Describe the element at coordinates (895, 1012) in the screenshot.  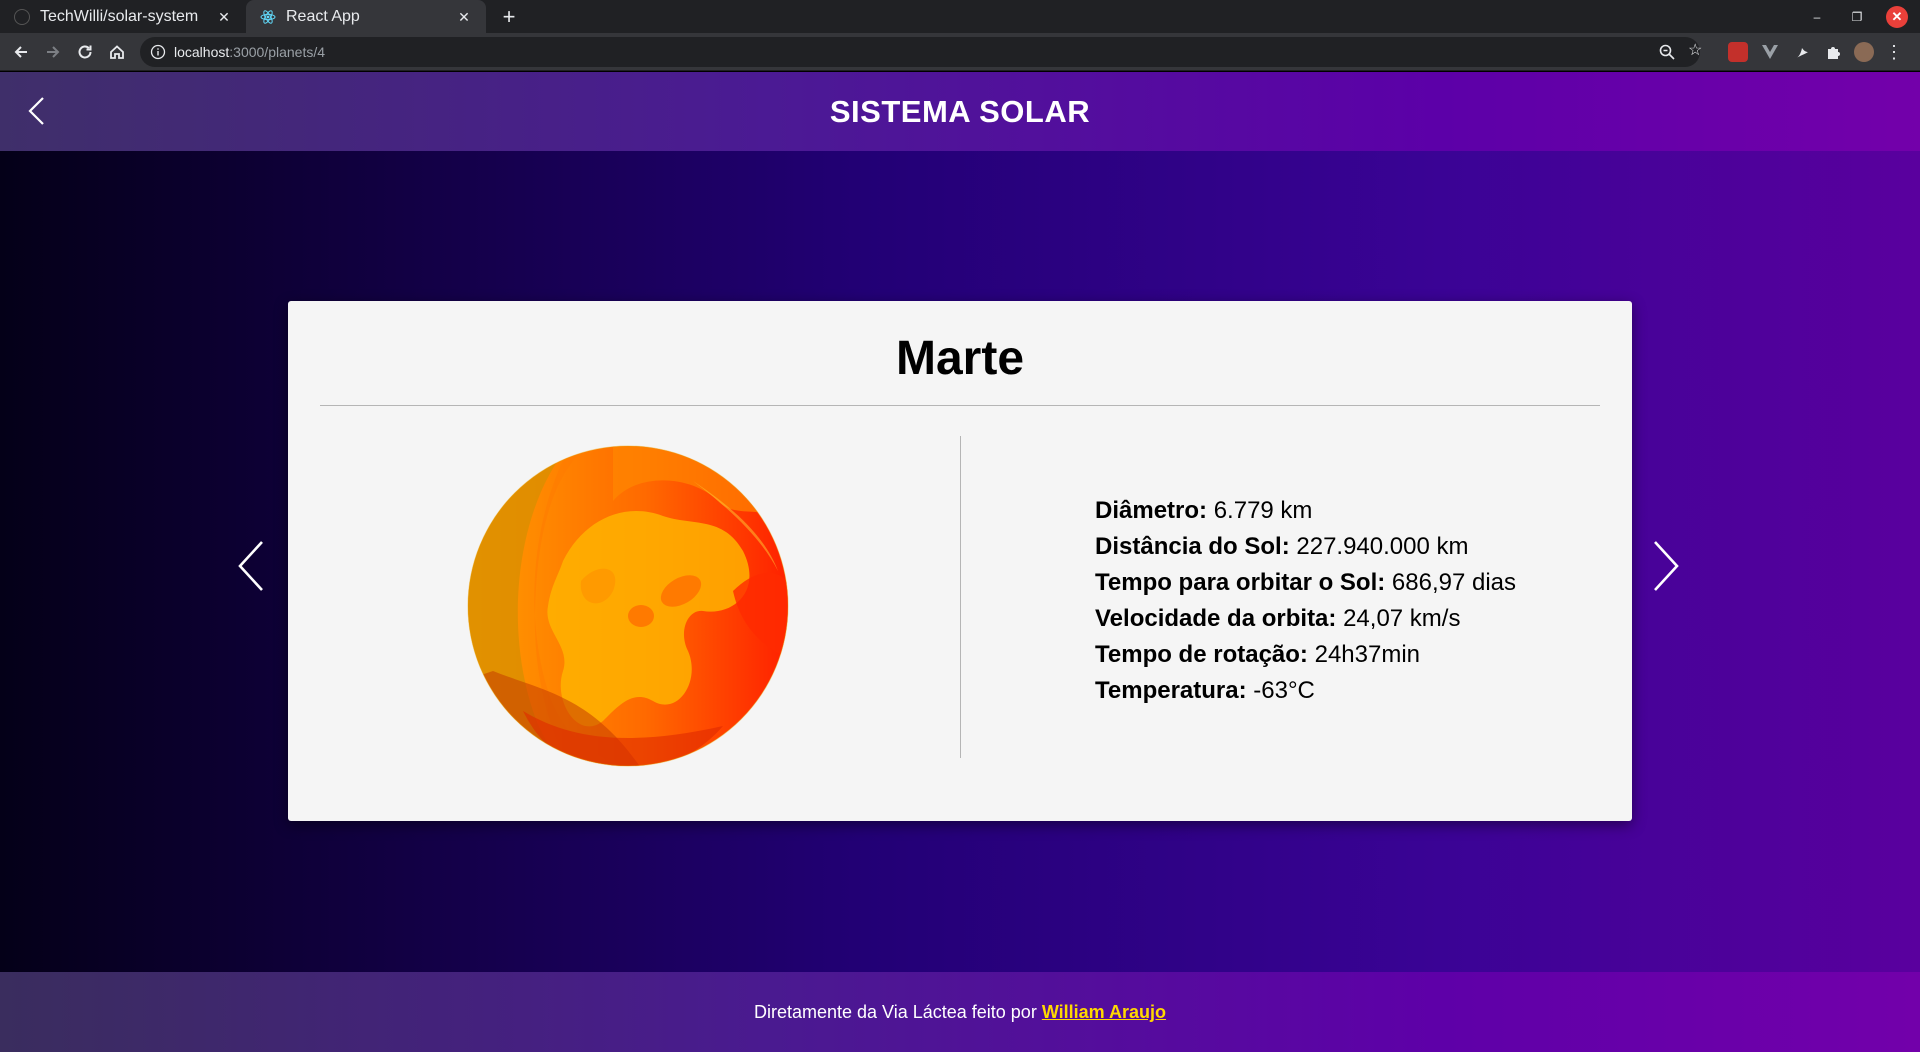
I see `footer-text: Diretamente da Via Láctea feito por` at that location.